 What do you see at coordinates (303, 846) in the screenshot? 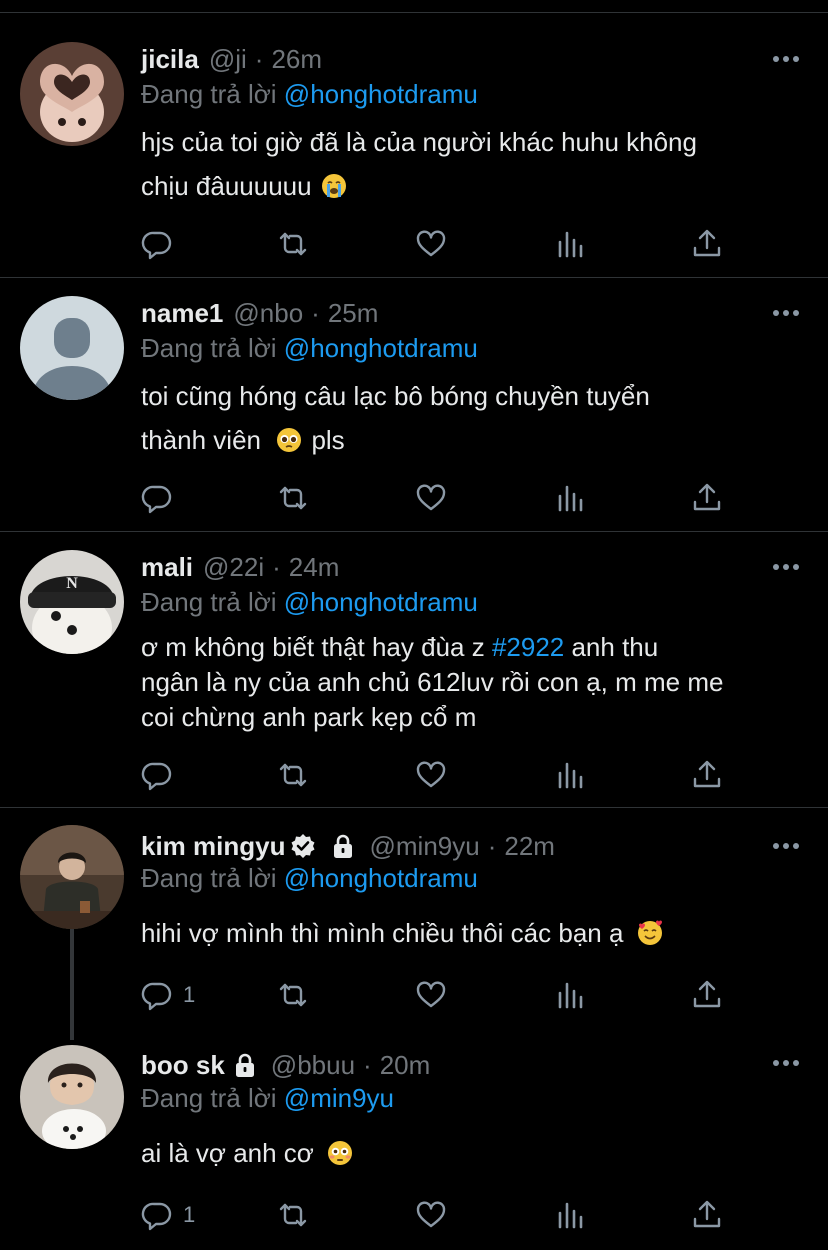
I see `verified-icon` at bounding box center [303, 846].